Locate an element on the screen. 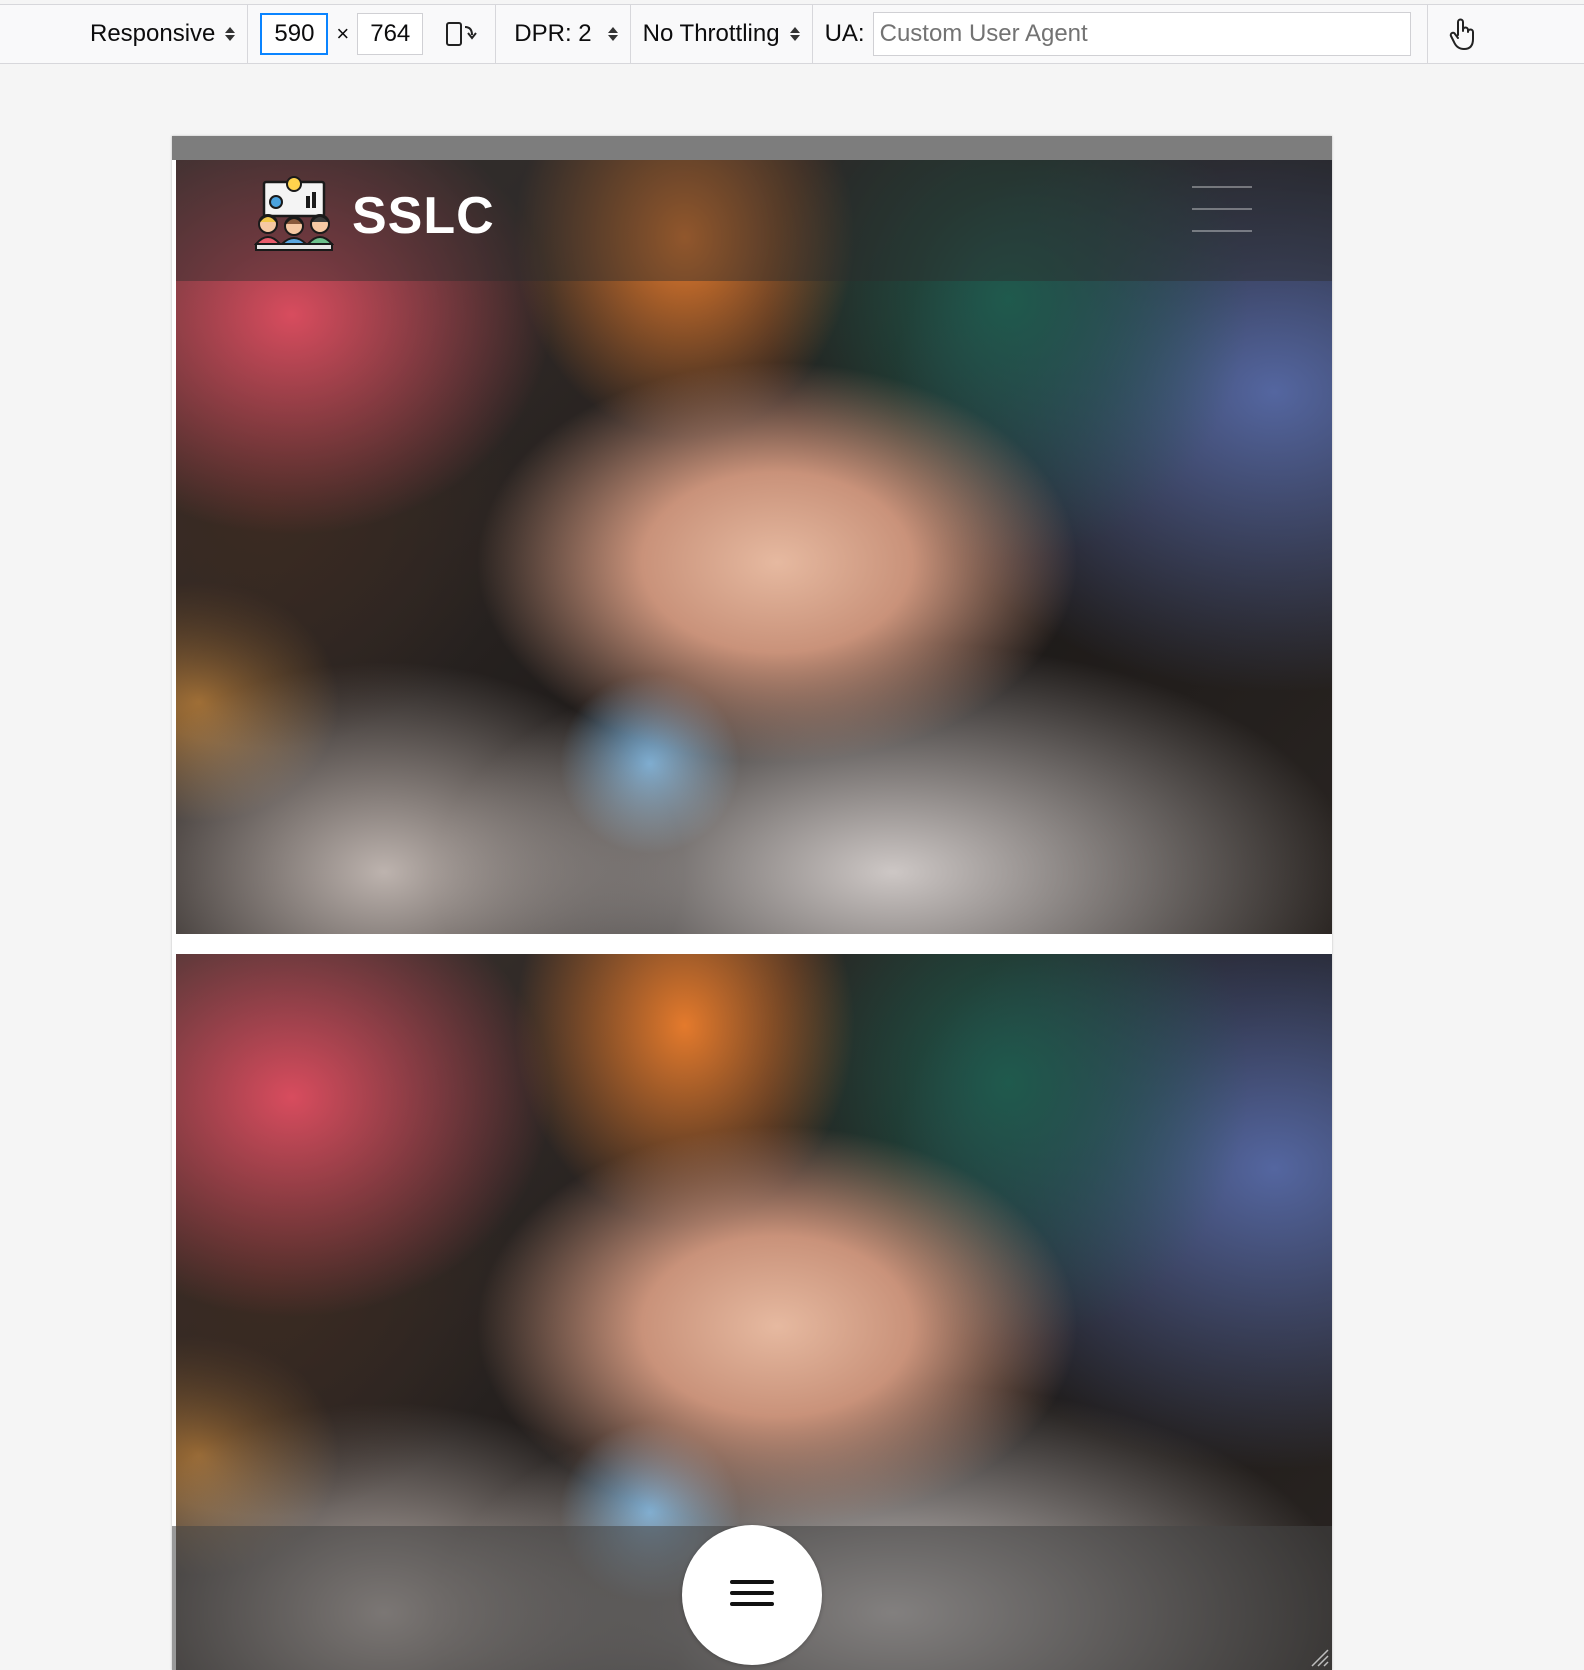 Image resolution: width=1584 pixels, height=1670 pixels. dpr-selector-label: DPR: 2 is located at coordinates (553, 33).